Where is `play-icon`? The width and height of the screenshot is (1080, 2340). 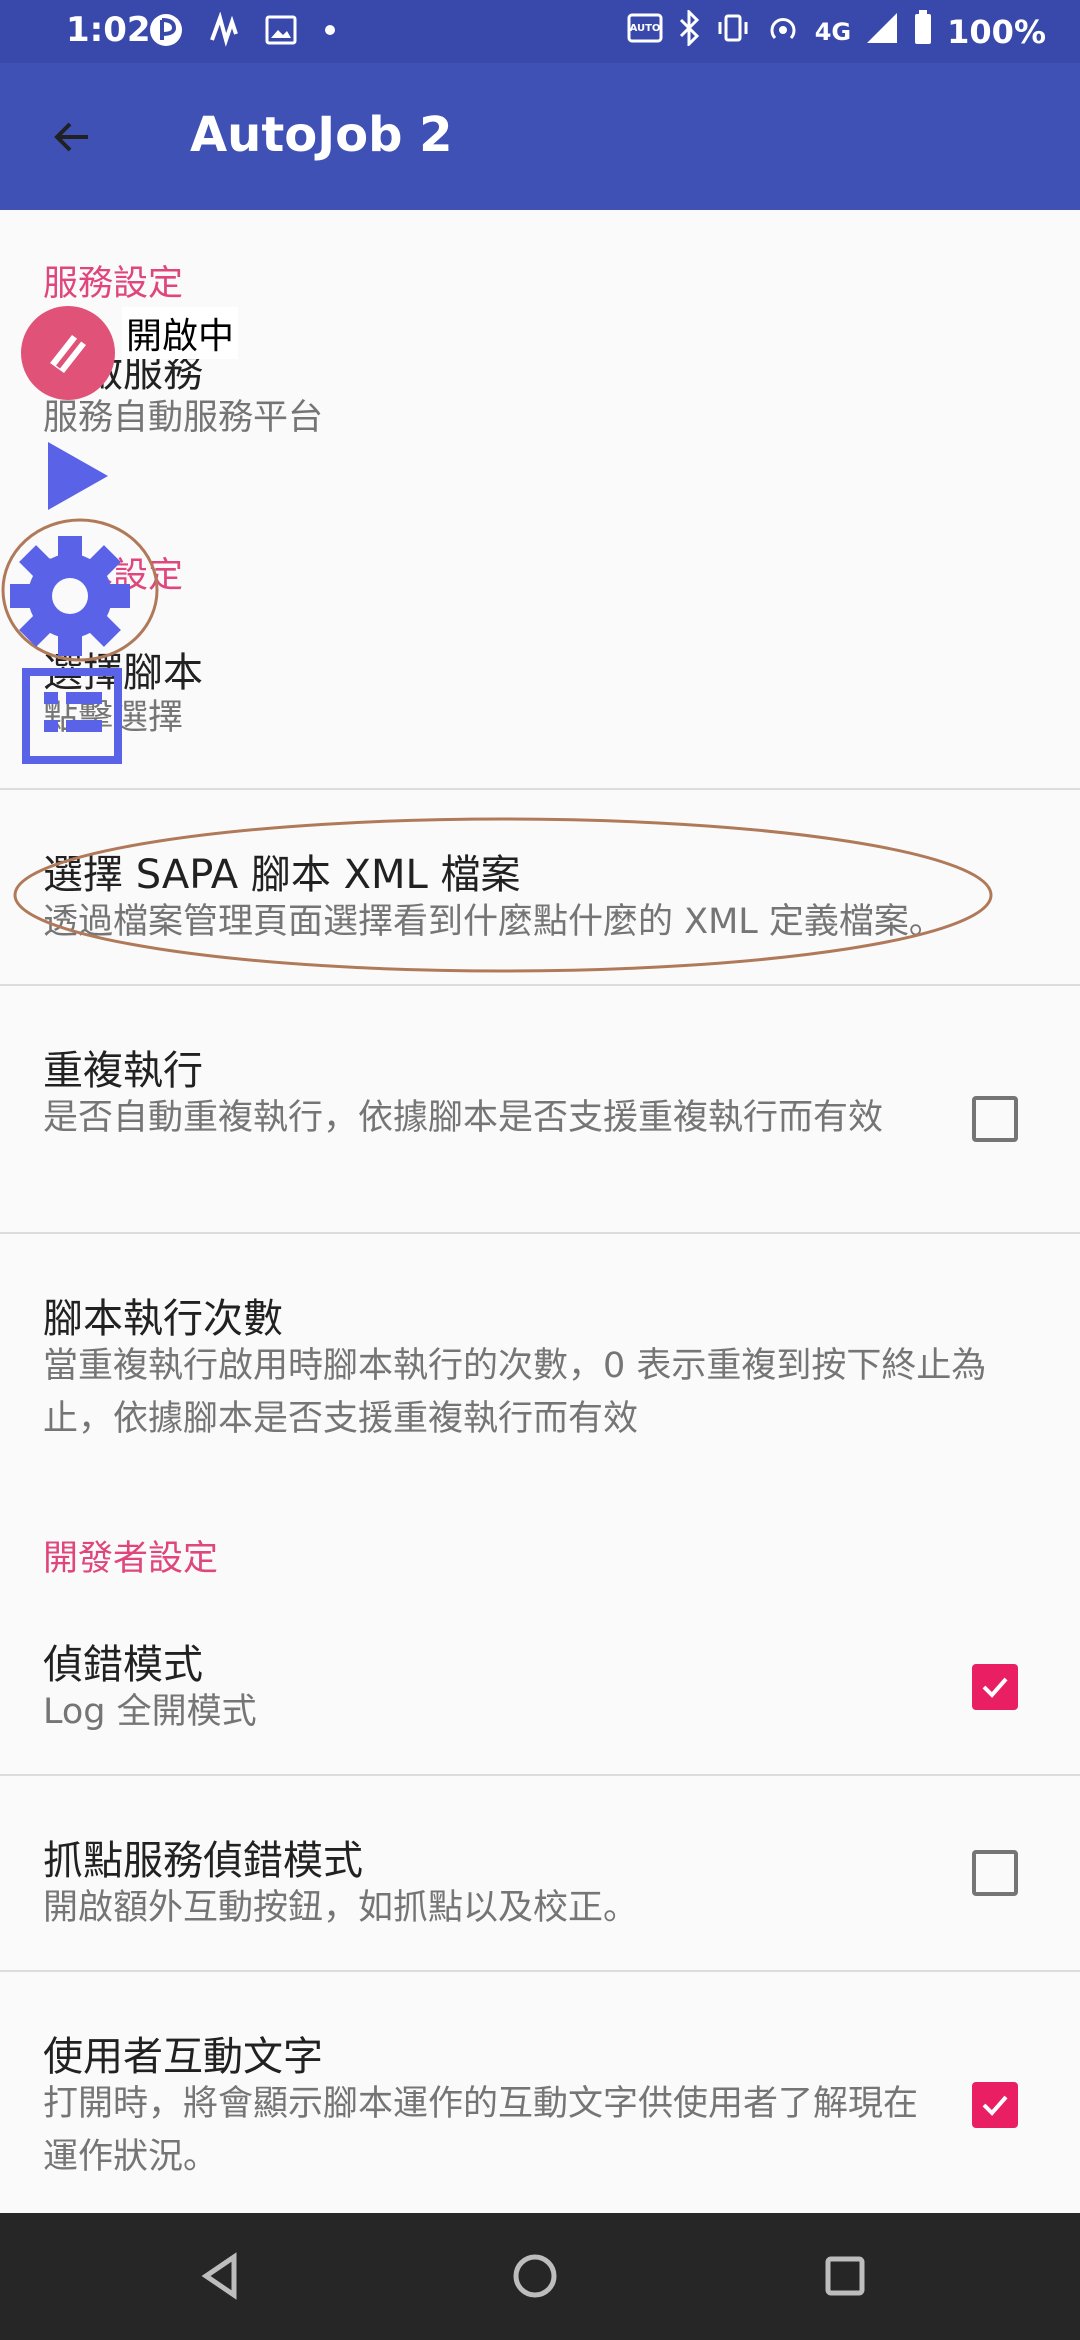
play-icon is located at coordinates (78, 476).